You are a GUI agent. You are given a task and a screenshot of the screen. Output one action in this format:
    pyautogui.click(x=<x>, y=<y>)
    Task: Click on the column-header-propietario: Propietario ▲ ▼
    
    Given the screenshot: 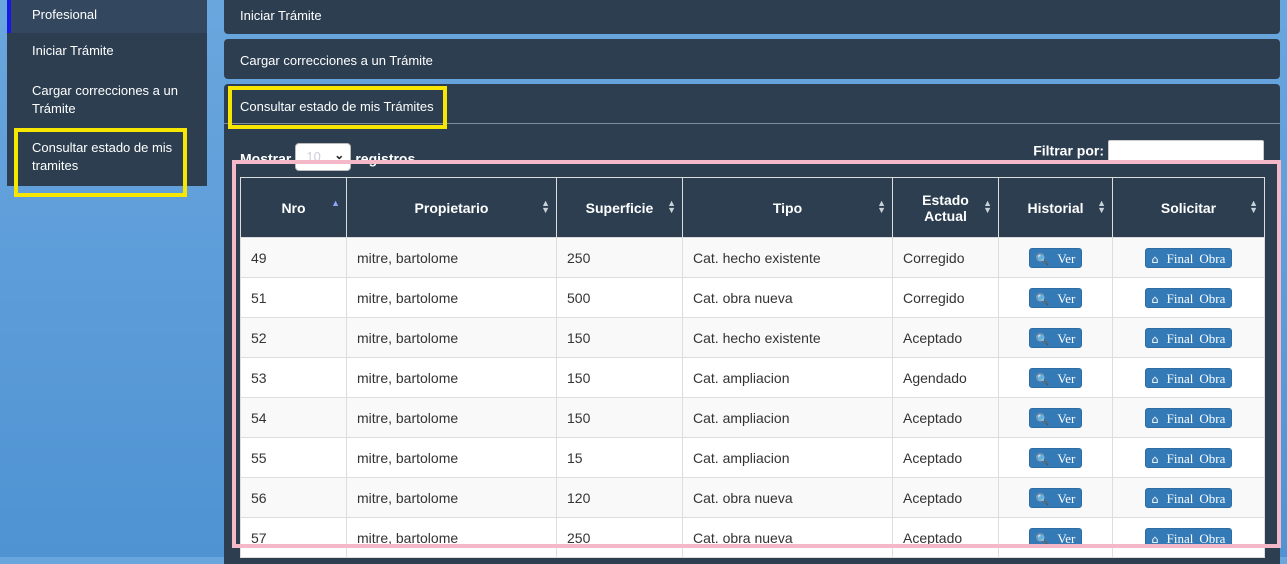 What is the action you would take?
    pyautogui.click(x=451, y=207)
    